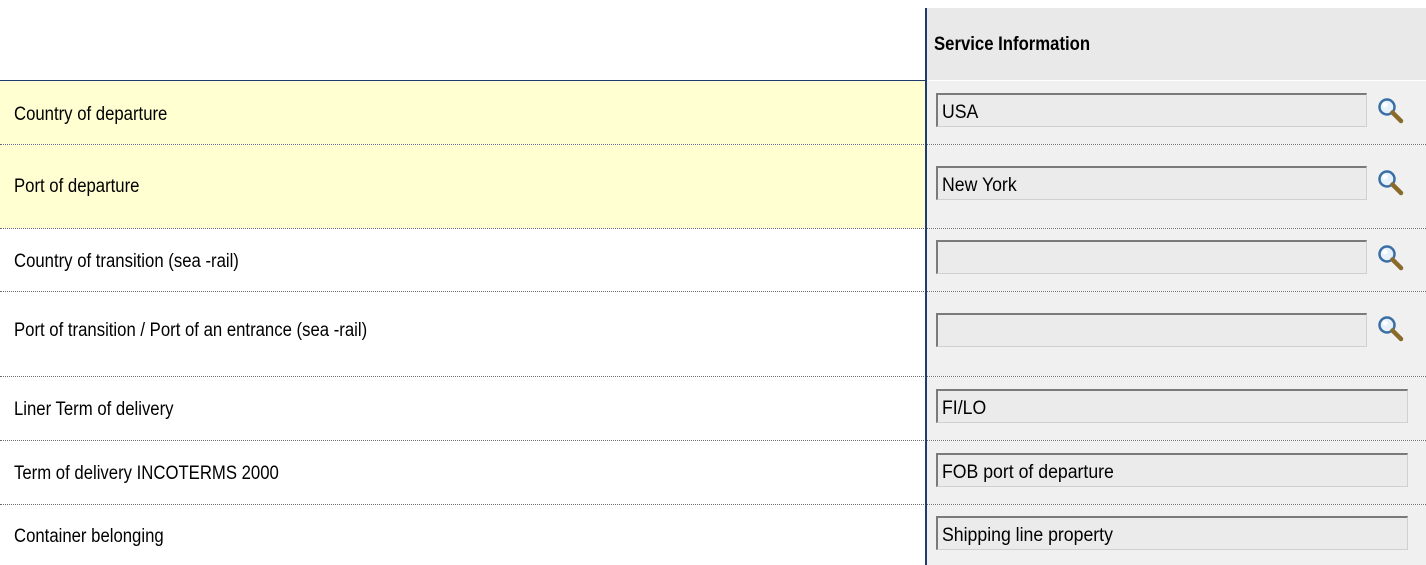 The width and height of the screenshot is (1426, 565). Describe the element at coordinates (1027, 535) in the screenshot. I see `field-value: Shipping line property` at that location.